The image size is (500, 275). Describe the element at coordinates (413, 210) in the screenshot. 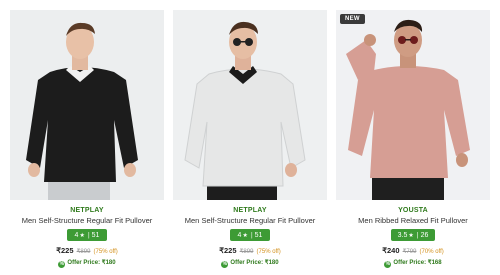

I see `product-brand: YOUSTA` at that location.